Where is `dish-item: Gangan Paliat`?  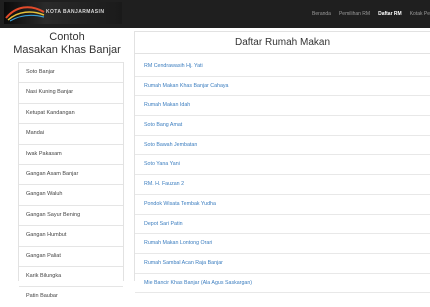 dish-item: Gangan Paliat is located at coordinates (71, 255).